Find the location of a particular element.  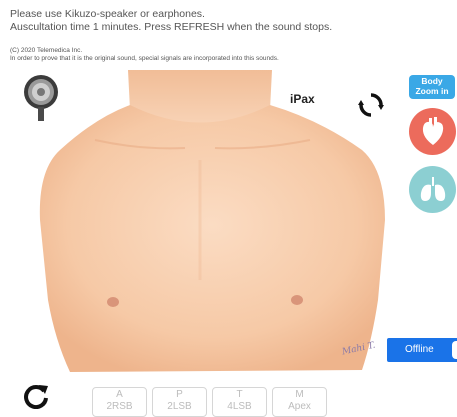

right-nipple is located at coordinates (297, 300).